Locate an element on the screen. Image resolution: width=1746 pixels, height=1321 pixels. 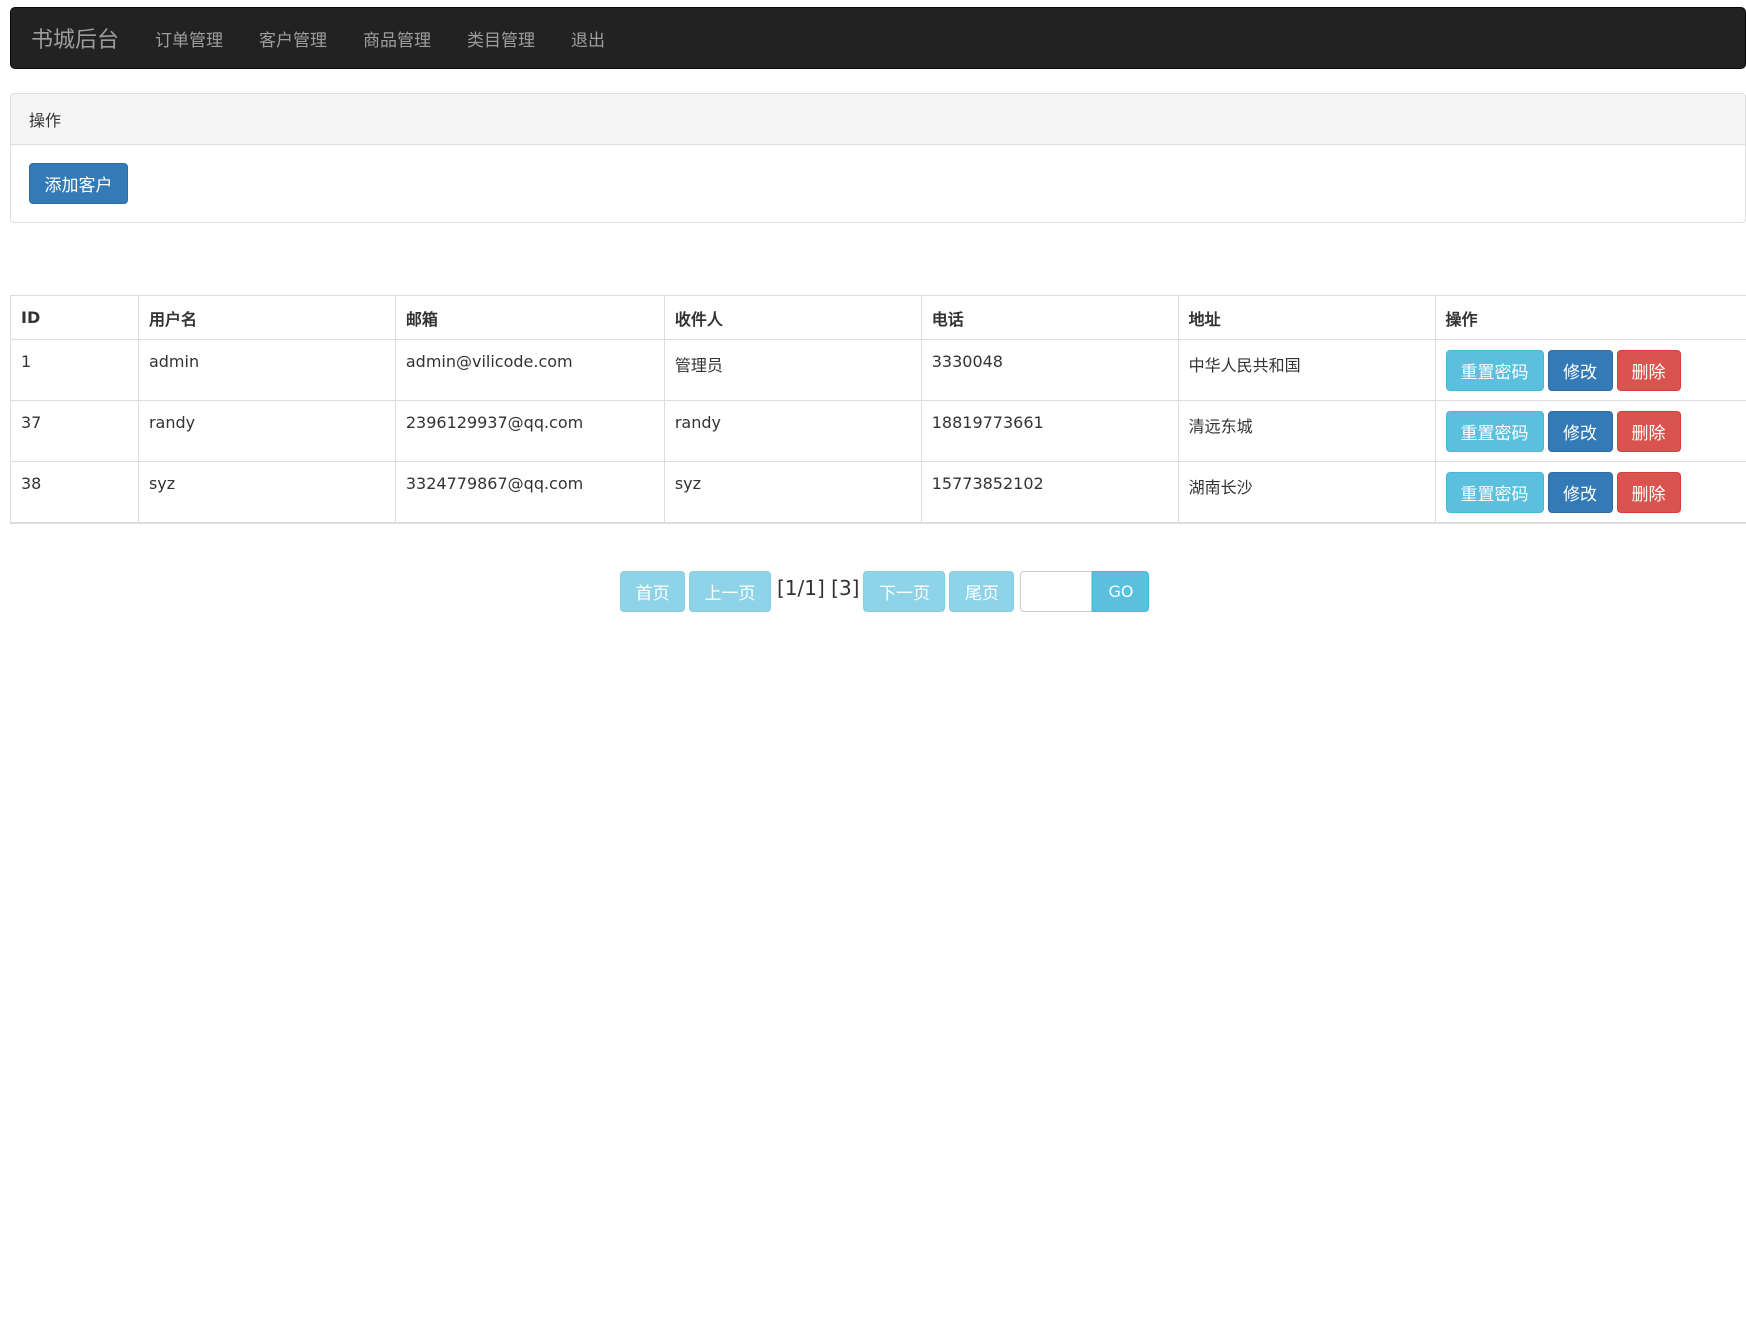
pagination: 首页 上一页 [1/1] [3] 下一页 尾页 GO is located at coordinates (885, 591).